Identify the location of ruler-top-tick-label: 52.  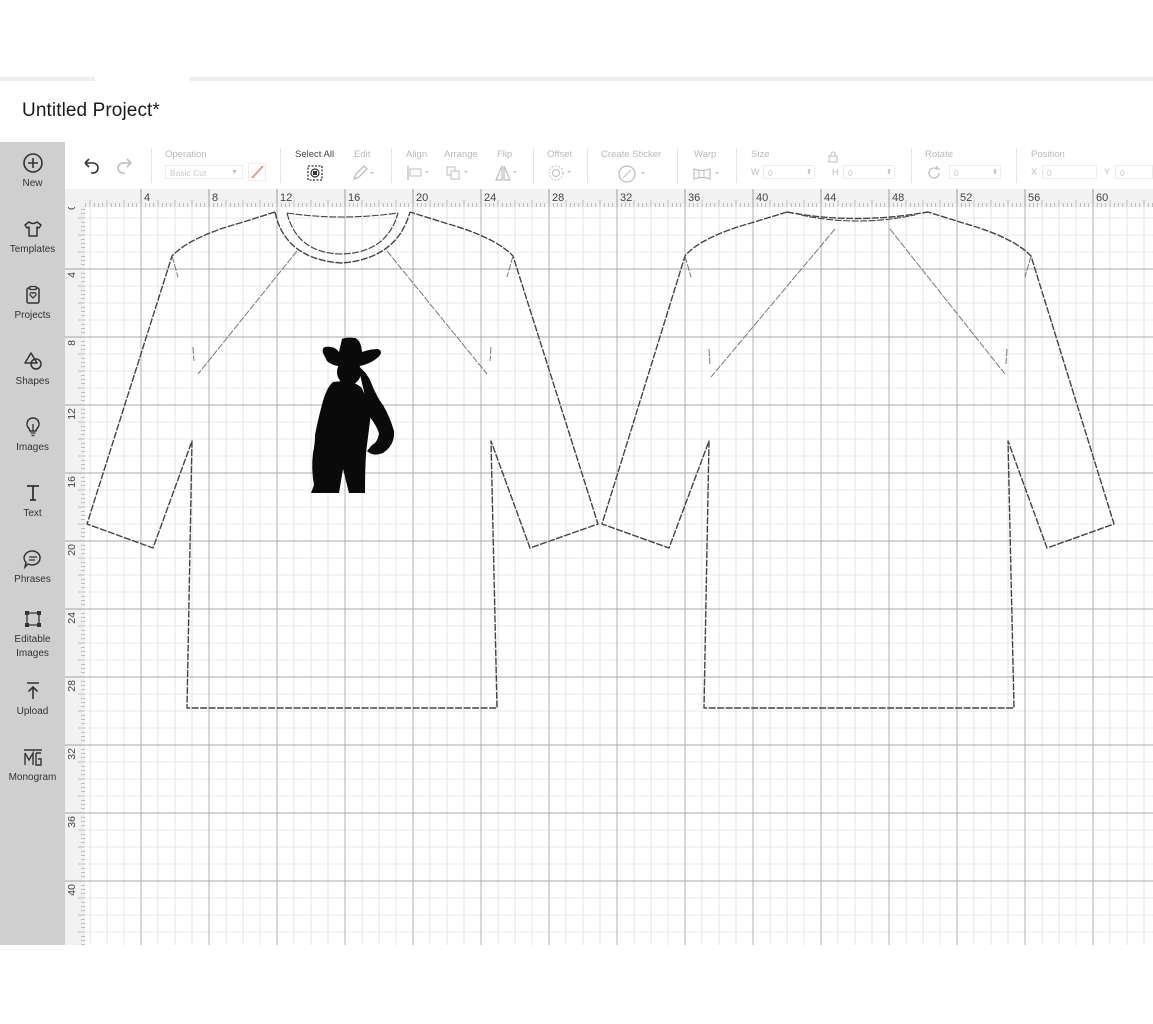
(966, 198).